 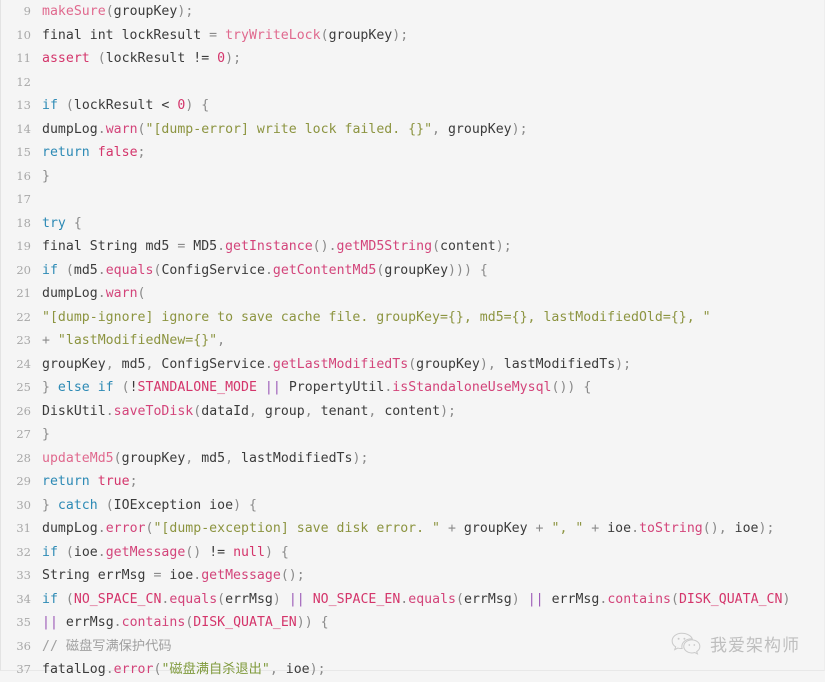 I want to click on line-content: return true;, so click(x=427, y=482).